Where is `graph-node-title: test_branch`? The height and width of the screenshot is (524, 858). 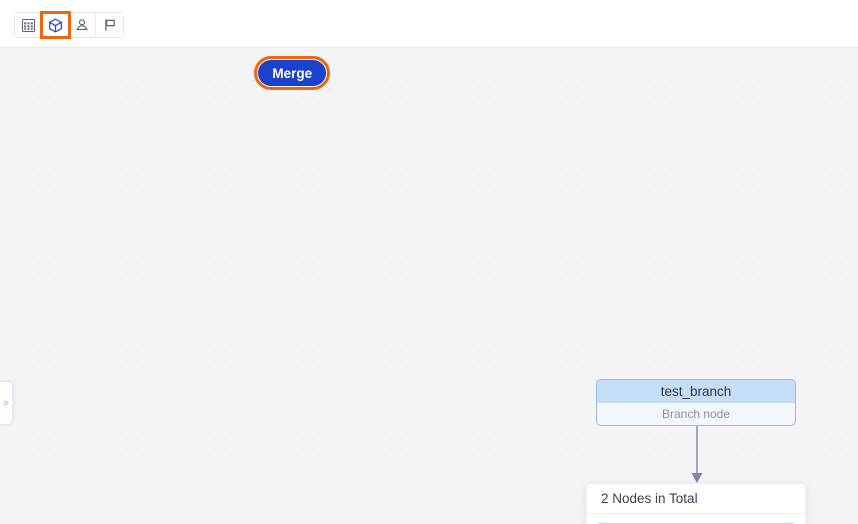 graph-node-title: test_branch is located at coordinates (696, 391).